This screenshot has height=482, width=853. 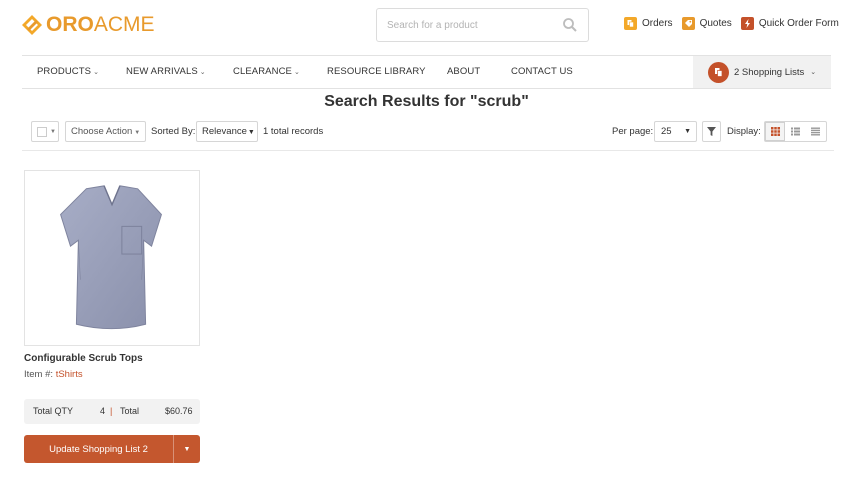 I want to click on orders-link: Orders, so click(x=648, y=23).